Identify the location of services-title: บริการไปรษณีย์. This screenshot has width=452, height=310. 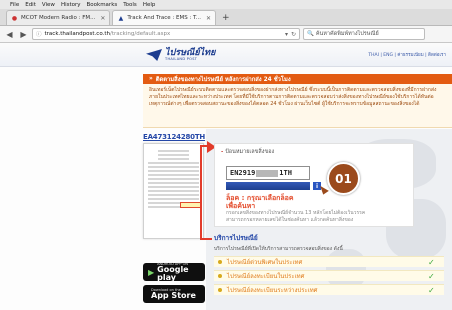
(236, 238).